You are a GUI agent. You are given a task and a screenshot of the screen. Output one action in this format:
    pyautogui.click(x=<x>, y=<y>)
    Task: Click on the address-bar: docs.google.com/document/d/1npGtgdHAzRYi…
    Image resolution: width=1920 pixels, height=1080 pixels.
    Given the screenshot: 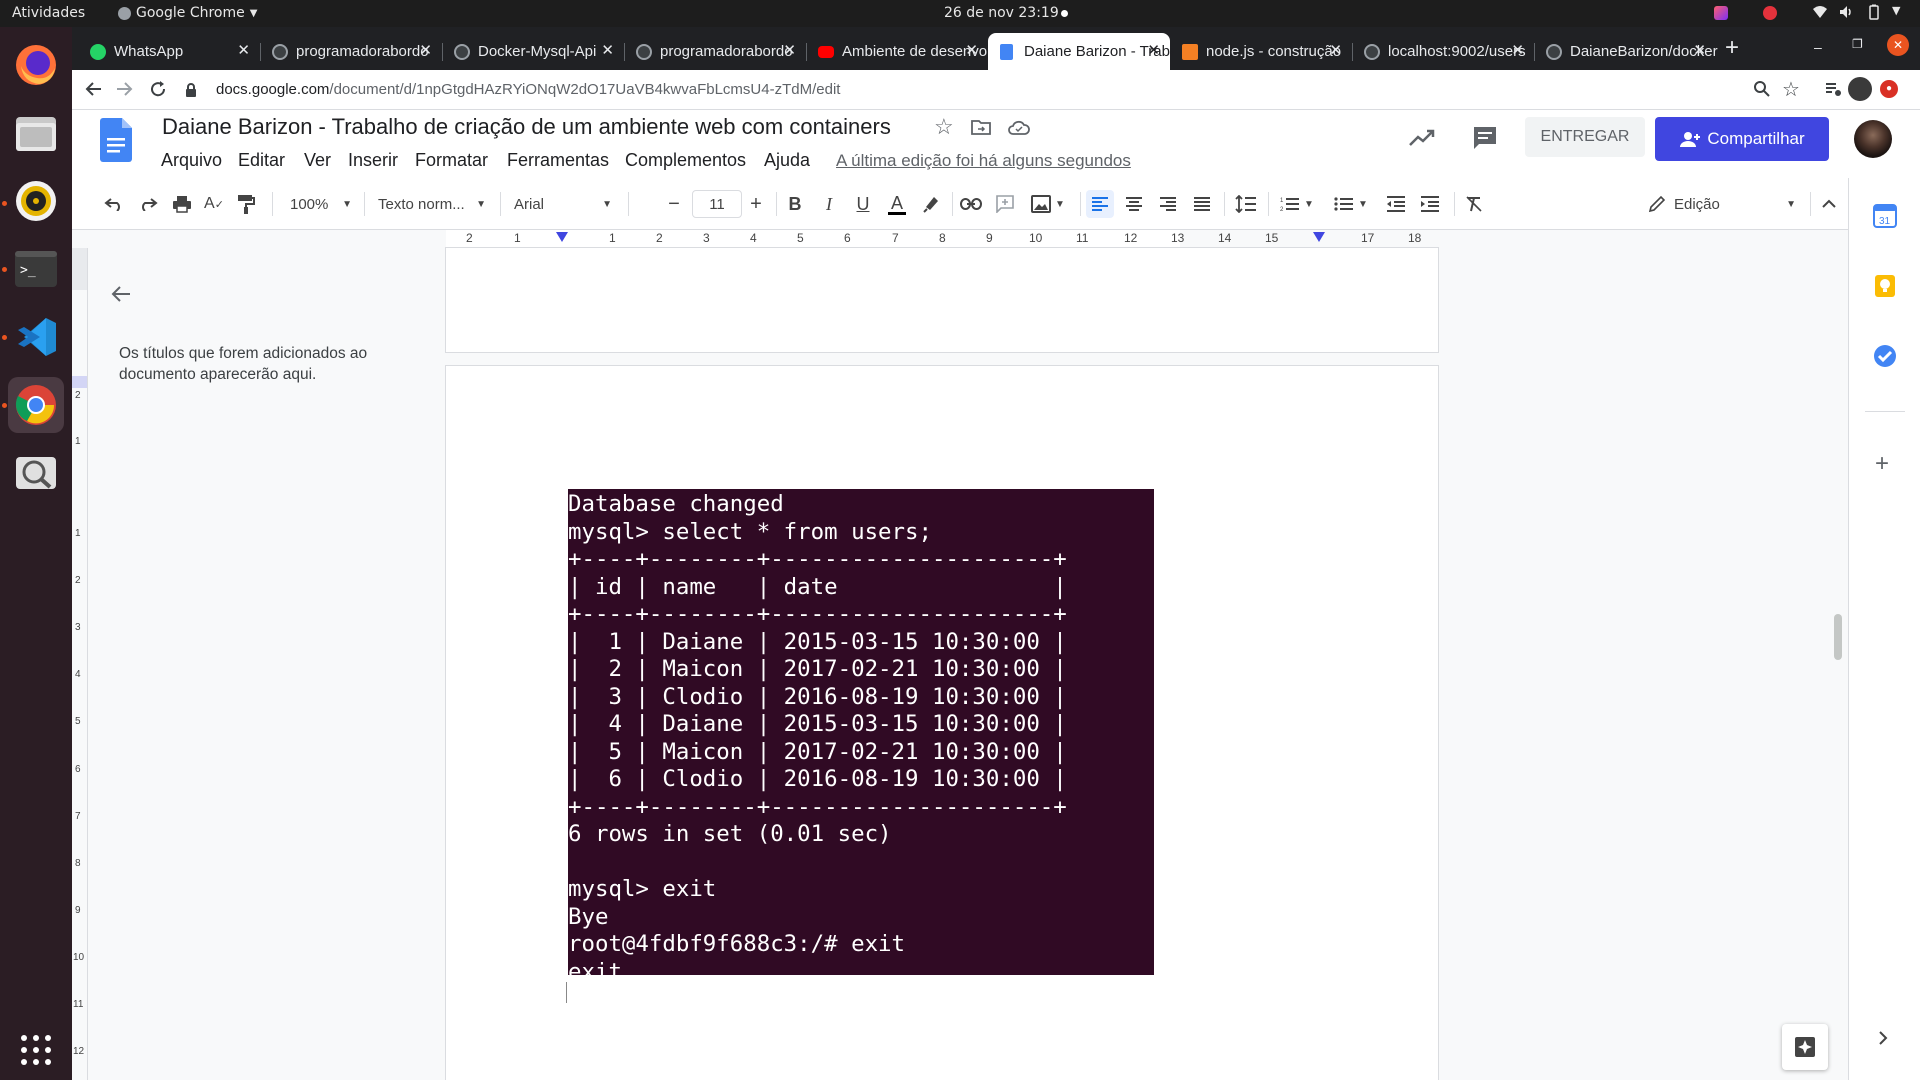 What is the action you would take?
    pyautogui.click(x=1003, y=89)
    